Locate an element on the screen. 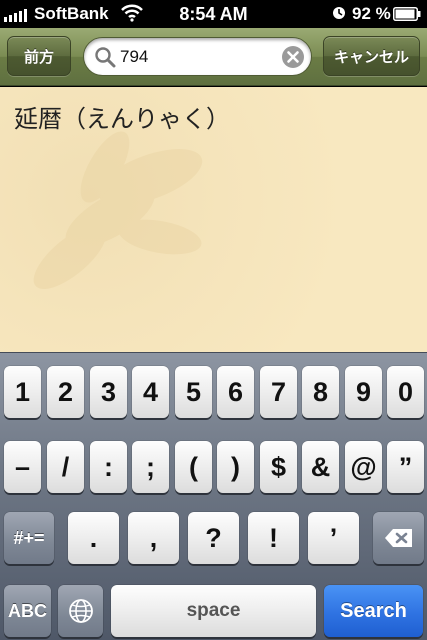 The width and height of the screenshot is (427, 640). key-dash: – is located at coordinates (22, 467).